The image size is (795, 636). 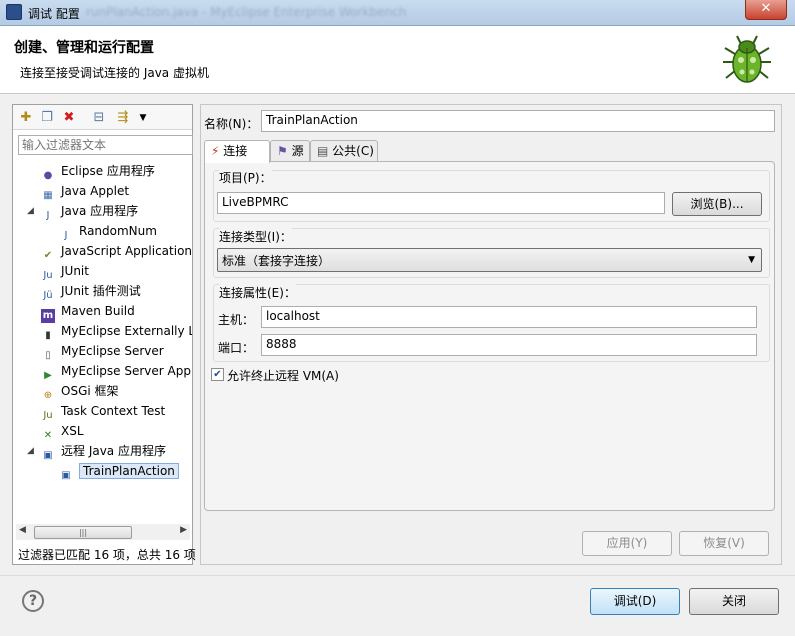 I want to click on tree-item: ▯ MyEclipse Server, so click(x=102, y=351).